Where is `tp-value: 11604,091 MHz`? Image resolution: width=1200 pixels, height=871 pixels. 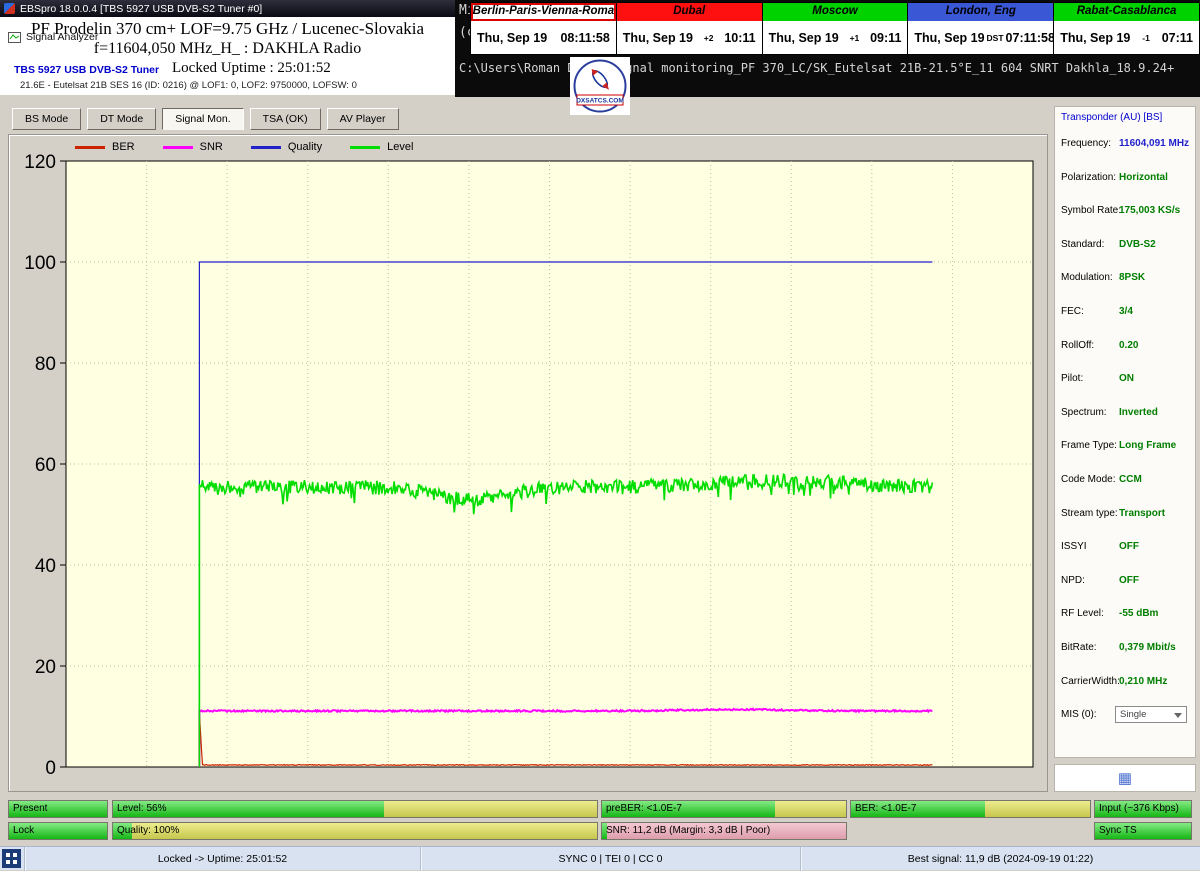
tp-value: 11604,091 MHz is located at coordinates (1154, 143).